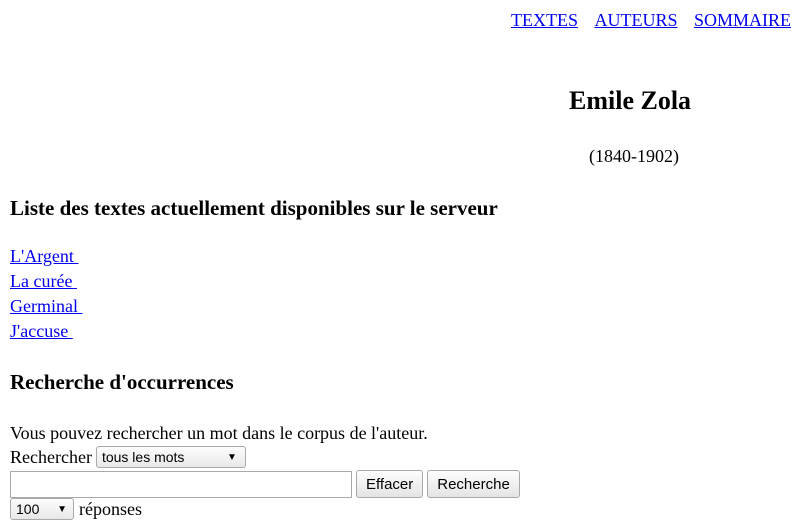 The height and width of the screenshot is (529, 800). What do you see at coordinates (635, 20) in the screenshot?
I see `nav-link-auteurs: AUTEURS` at bounding box center [635, 20].